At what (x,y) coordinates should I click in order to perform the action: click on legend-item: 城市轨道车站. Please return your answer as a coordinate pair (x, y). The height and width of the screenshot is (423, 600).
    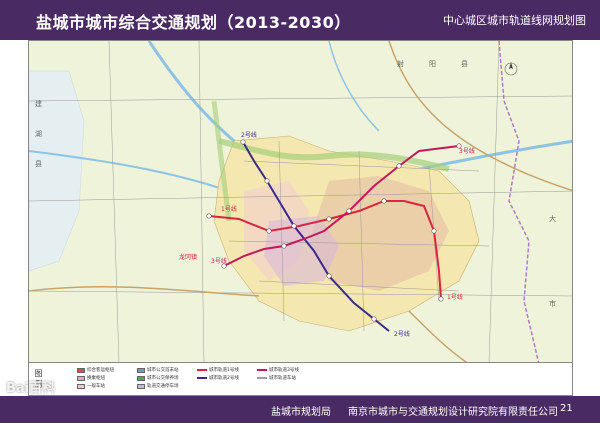
    Looking at the image, I should click on (284, 378).